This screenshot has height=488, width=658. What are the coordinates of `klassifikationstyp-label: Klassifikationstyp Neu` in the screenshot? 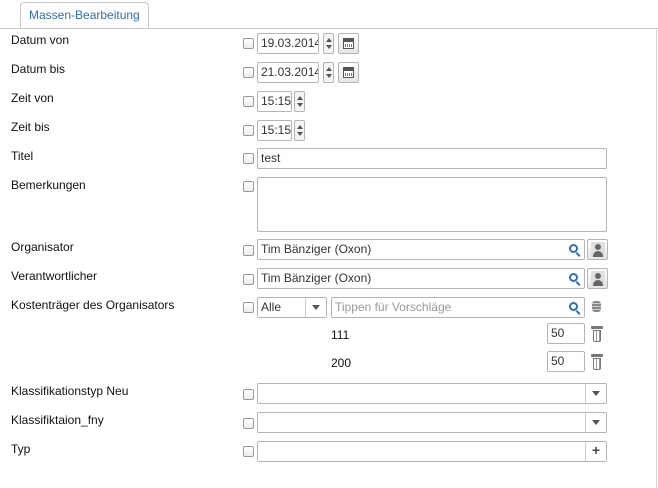 It's located at (70, 391).